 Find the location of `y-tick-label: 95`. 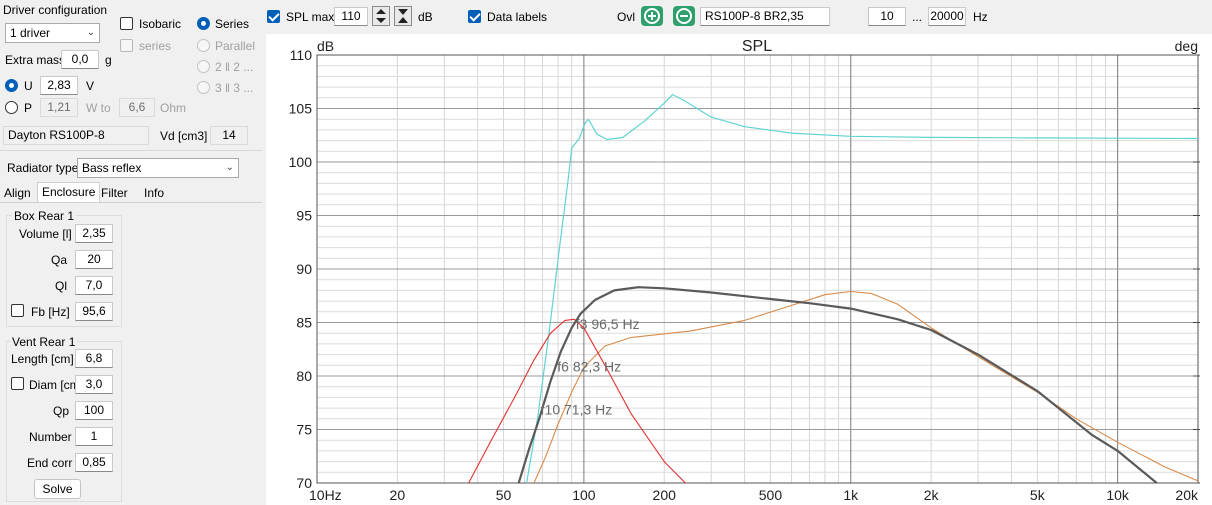

y-tick-label: 95 is located at coordinates (304, 216).